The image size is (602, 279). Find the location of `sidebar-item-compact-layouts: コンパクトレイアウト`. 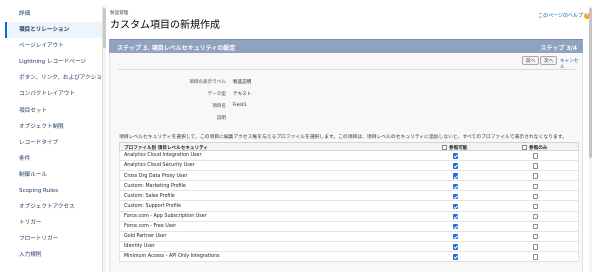

sidebar-item-compact-layouts: コンパクトレイアウト is located at coordinates (53, 94).